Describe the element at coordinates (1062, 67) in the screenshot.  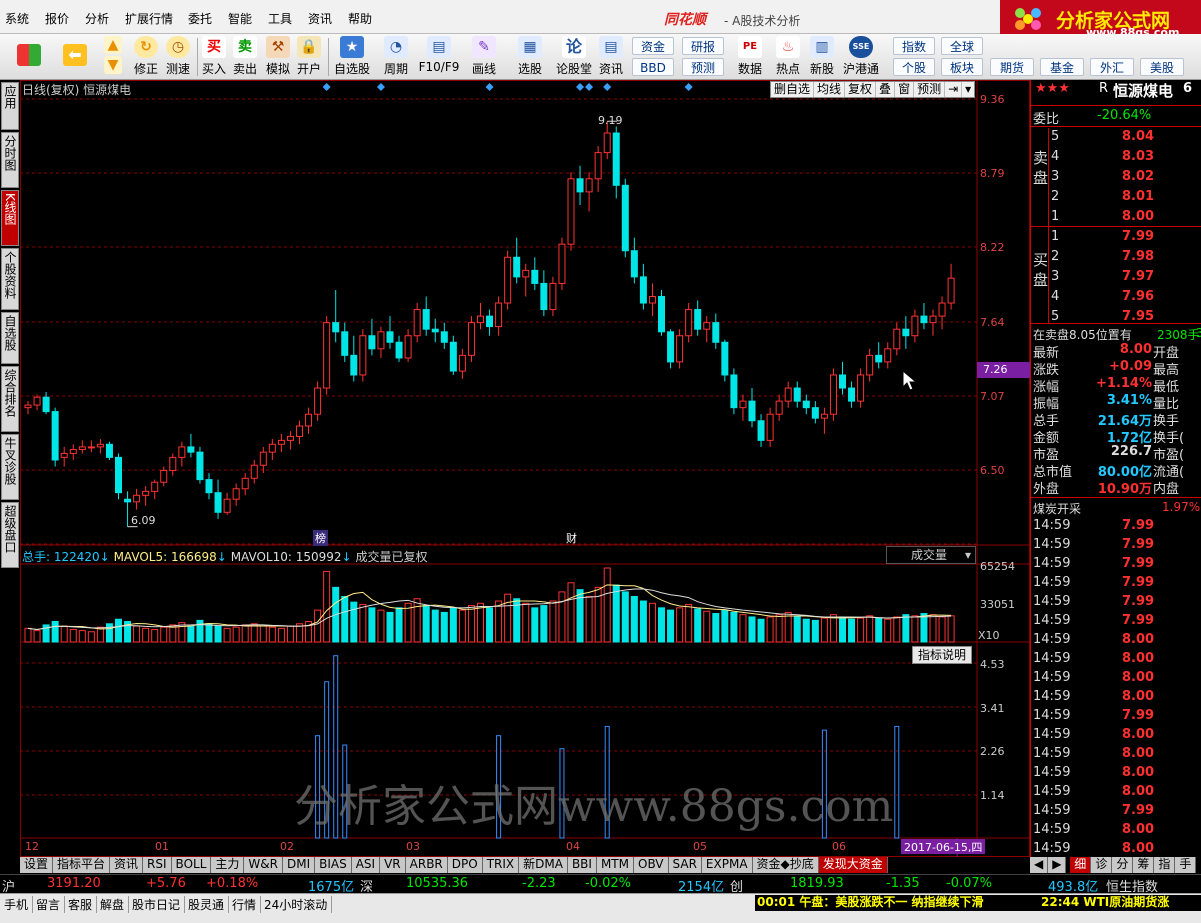
I see `funds-tab-button: 基金` at that location.